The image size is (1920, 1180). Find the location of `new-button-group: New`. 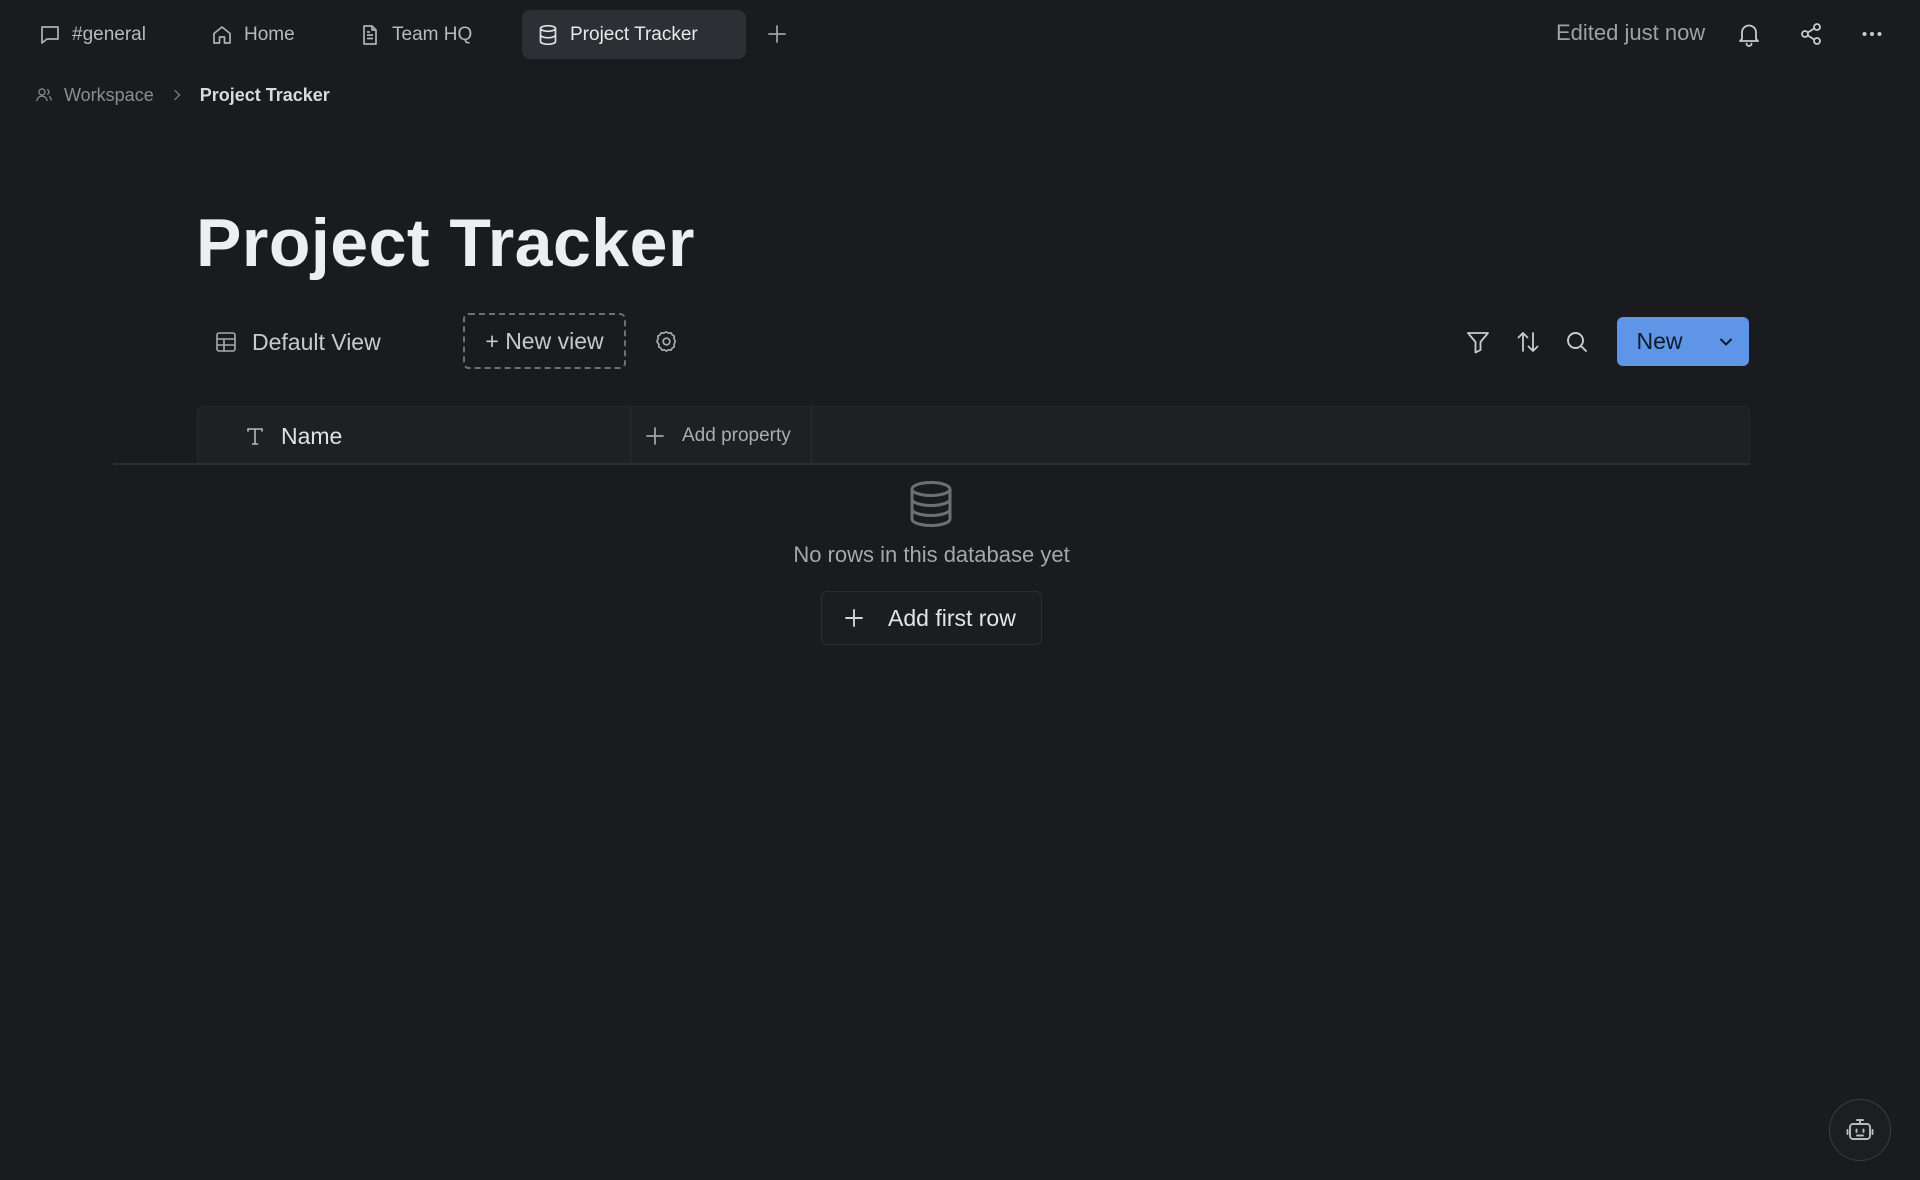

new-button-group: New is located at coordinates (1683, 341).